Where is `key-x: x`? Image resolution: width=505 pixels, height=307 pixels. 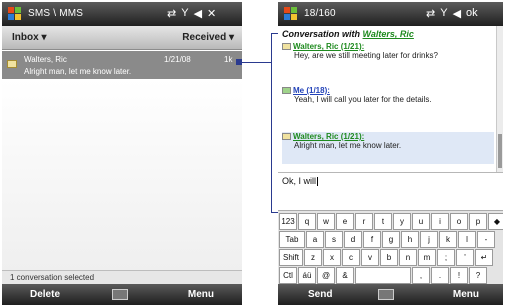 key-x: x is located at coordinates (332, 257).